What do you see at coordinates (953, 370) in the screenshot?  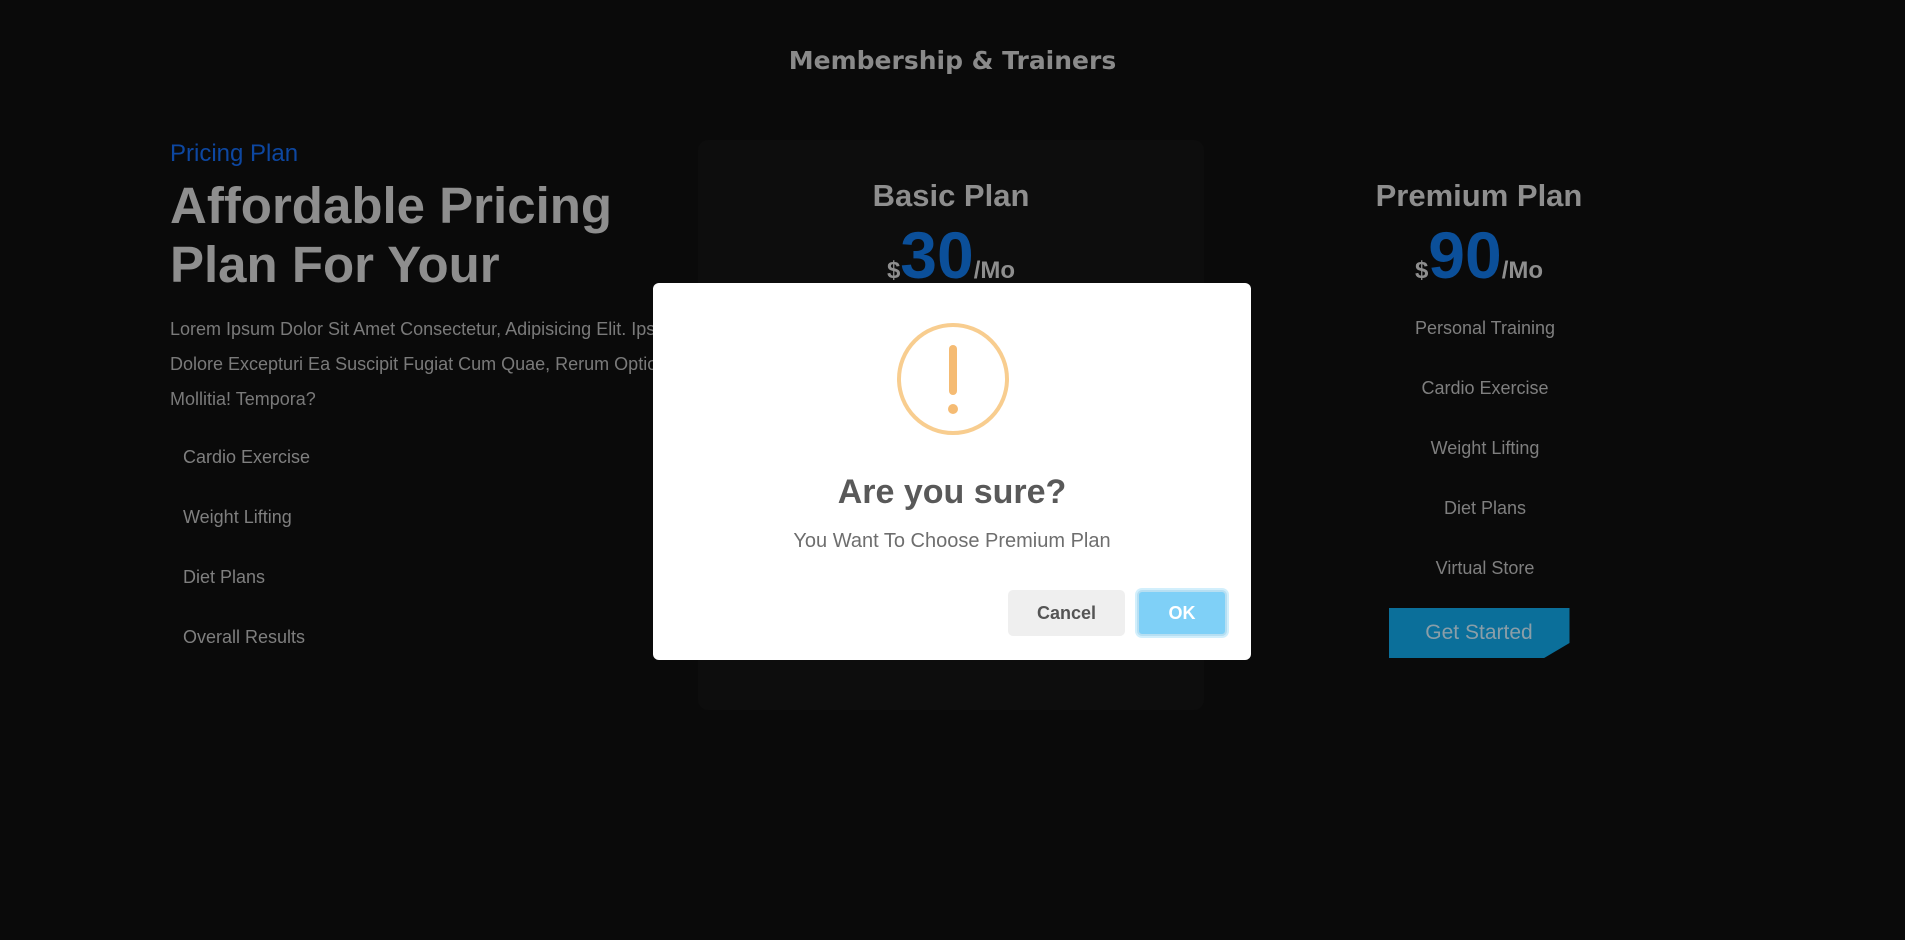 I see `warning-icon-bar` at bounding box center [953, 370].